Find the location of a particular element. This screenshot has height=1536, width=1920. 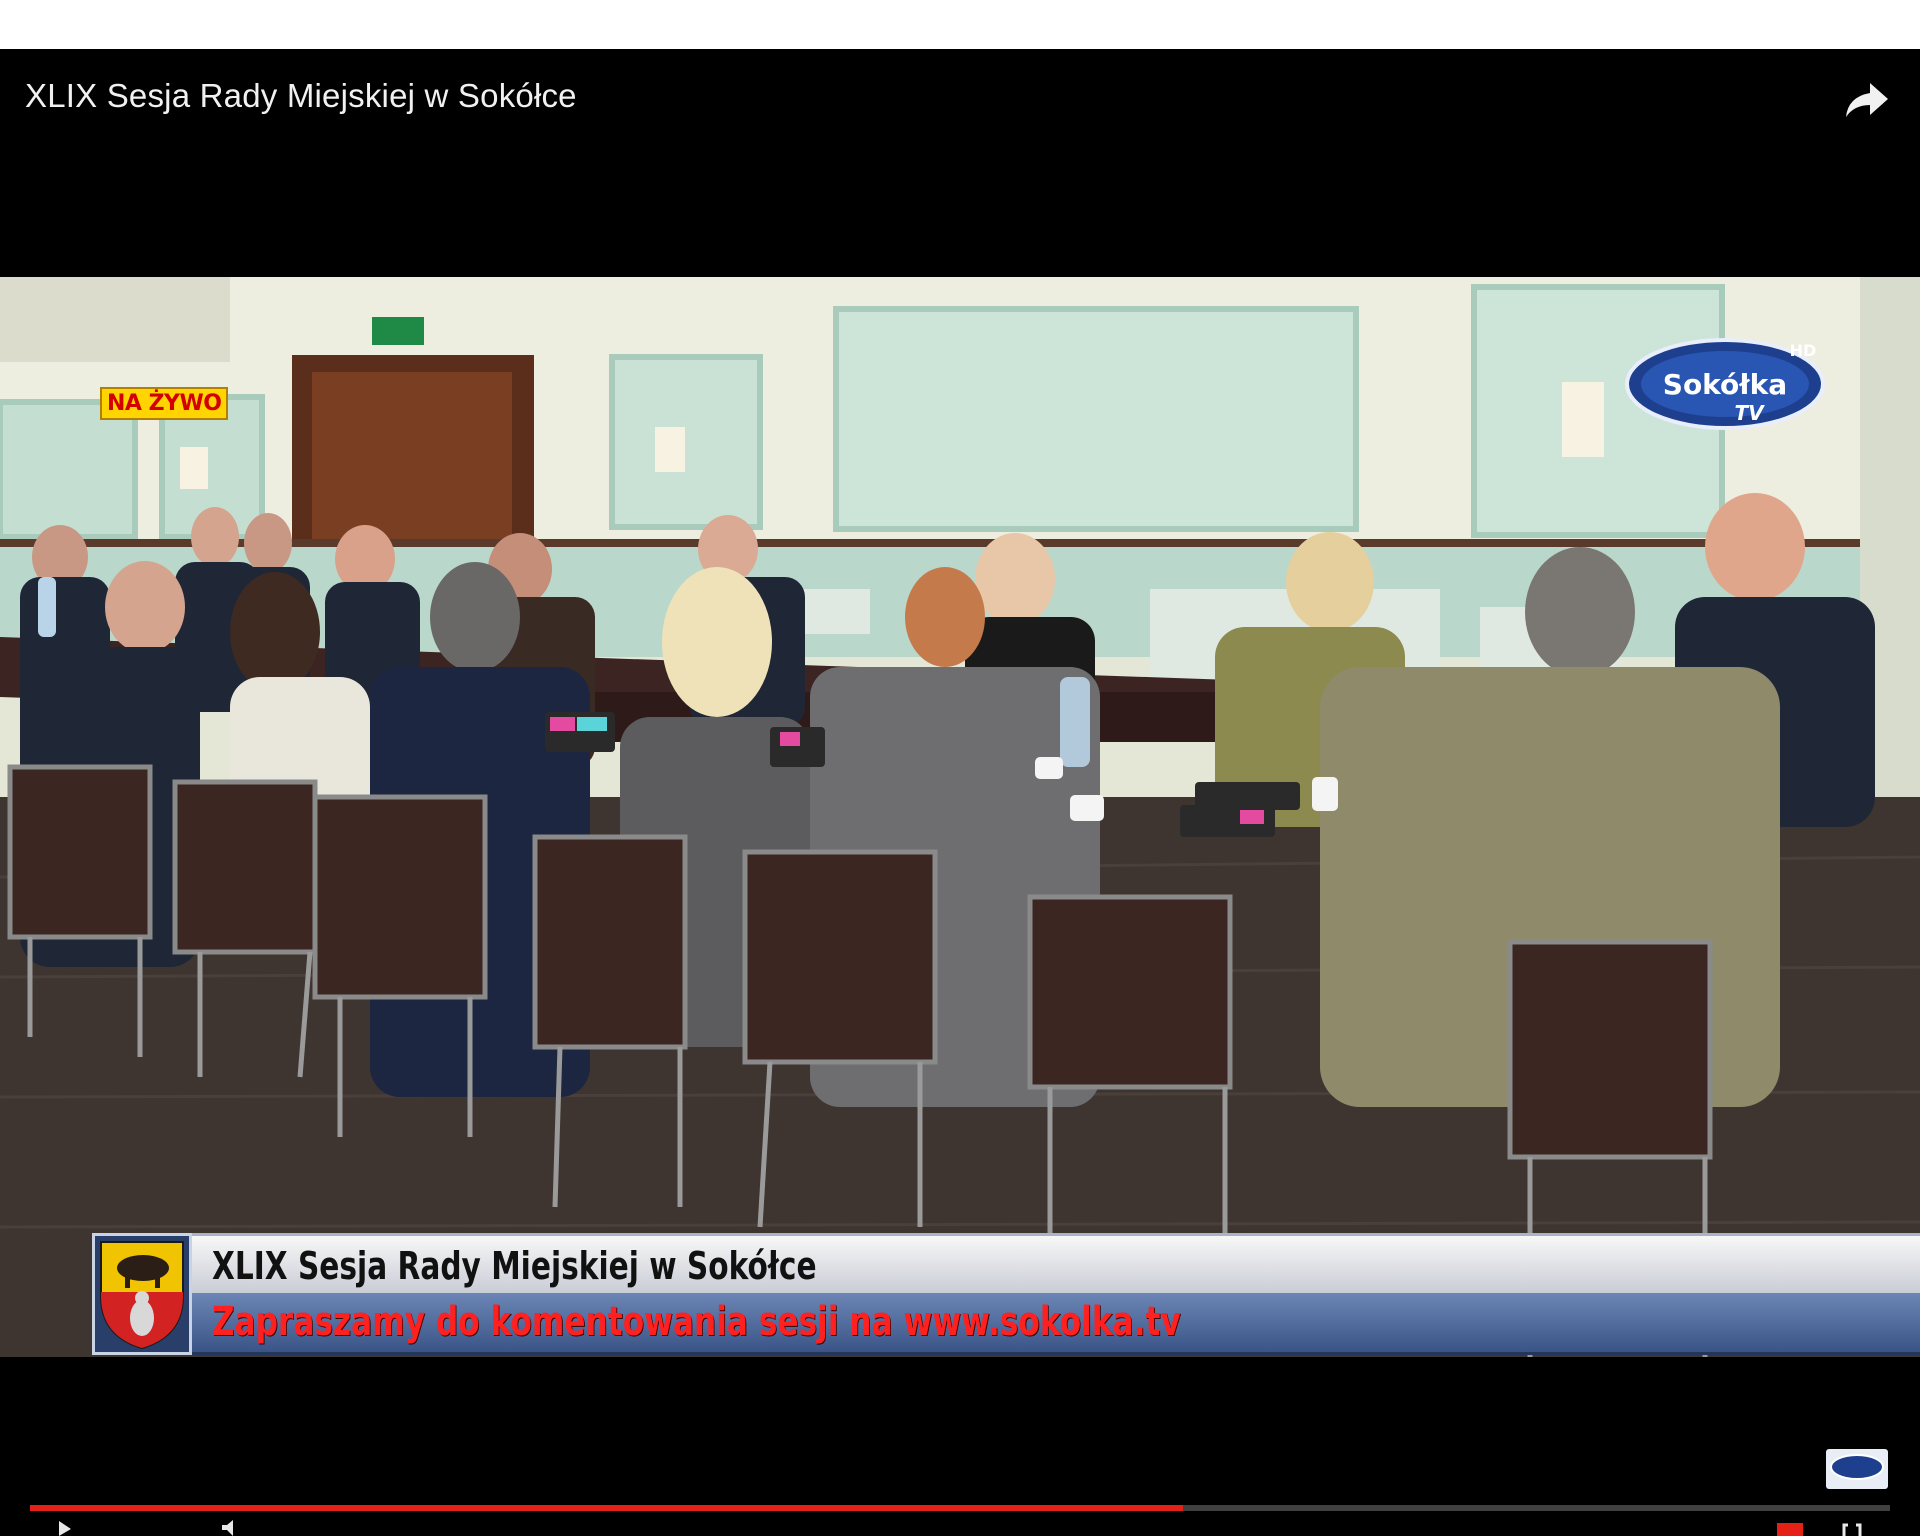

share-arrow-icon is located at coordinates (1867, 100).